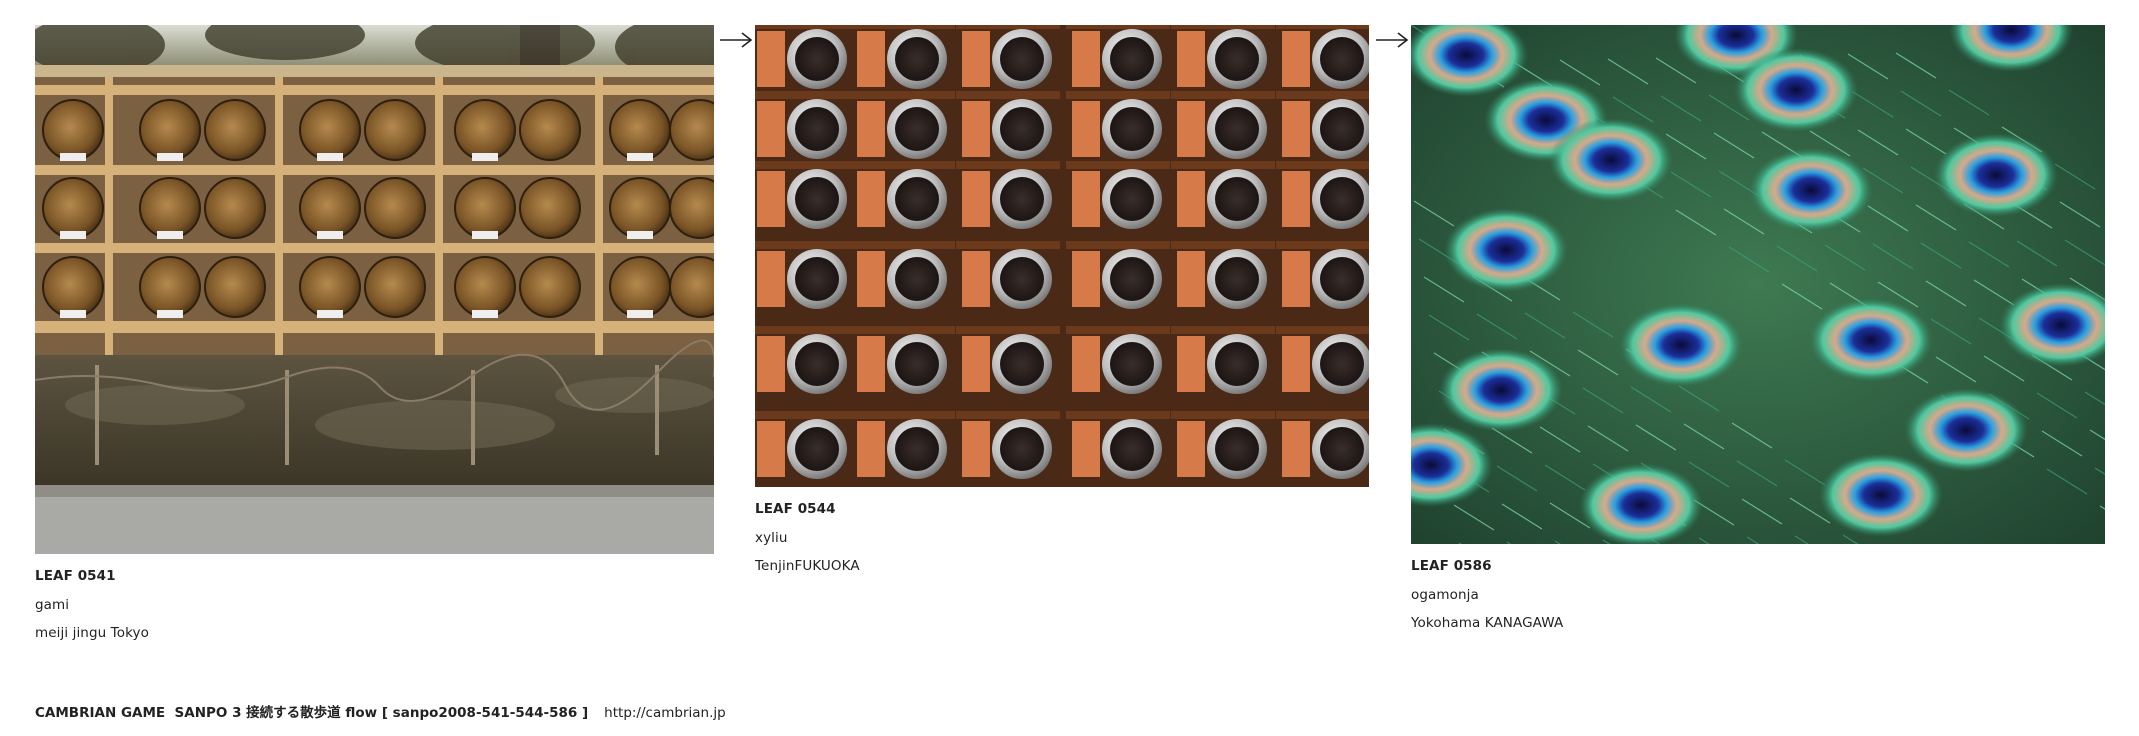  Describe the element at coordinates (665, 713) in the screenshot. I see `footer-url-link: http://cambrian.jp` at that location.